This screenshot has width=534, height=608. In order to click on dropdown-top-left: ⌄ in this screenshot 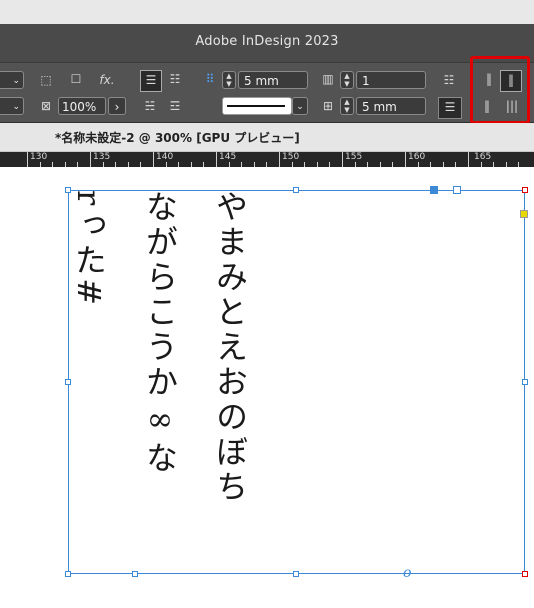, I will do `click(12, 80)`.